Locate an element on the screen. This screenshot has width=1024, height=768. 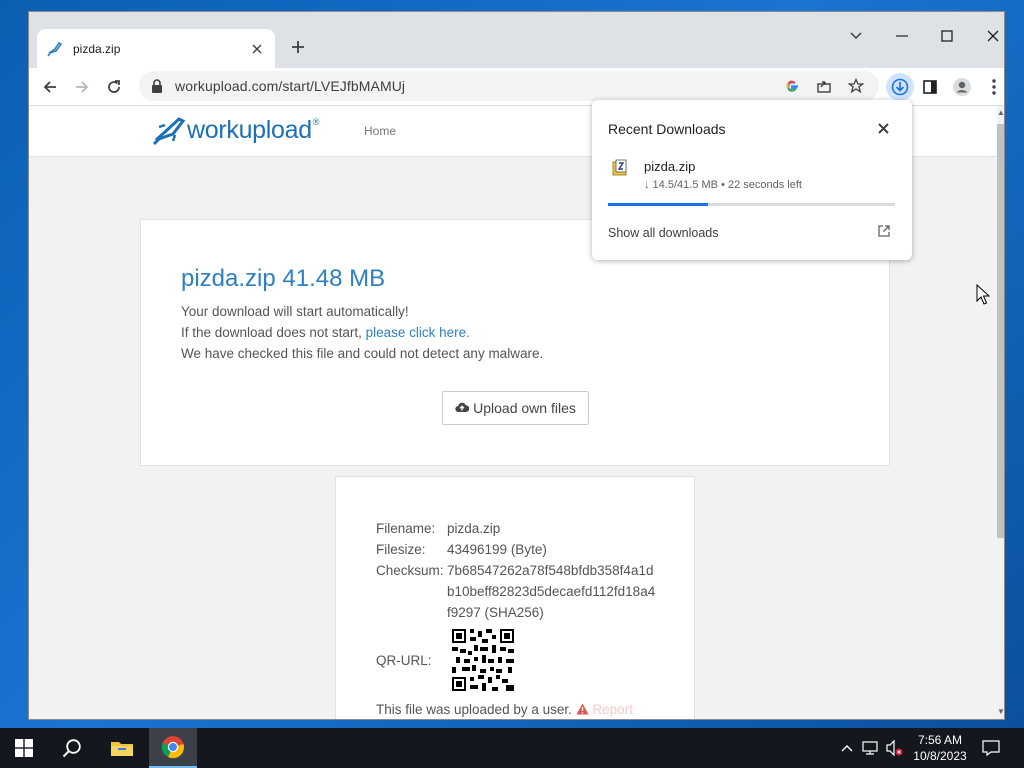
page-scrollbar: ▲ ▼ is located at coordinates (1000, 412).